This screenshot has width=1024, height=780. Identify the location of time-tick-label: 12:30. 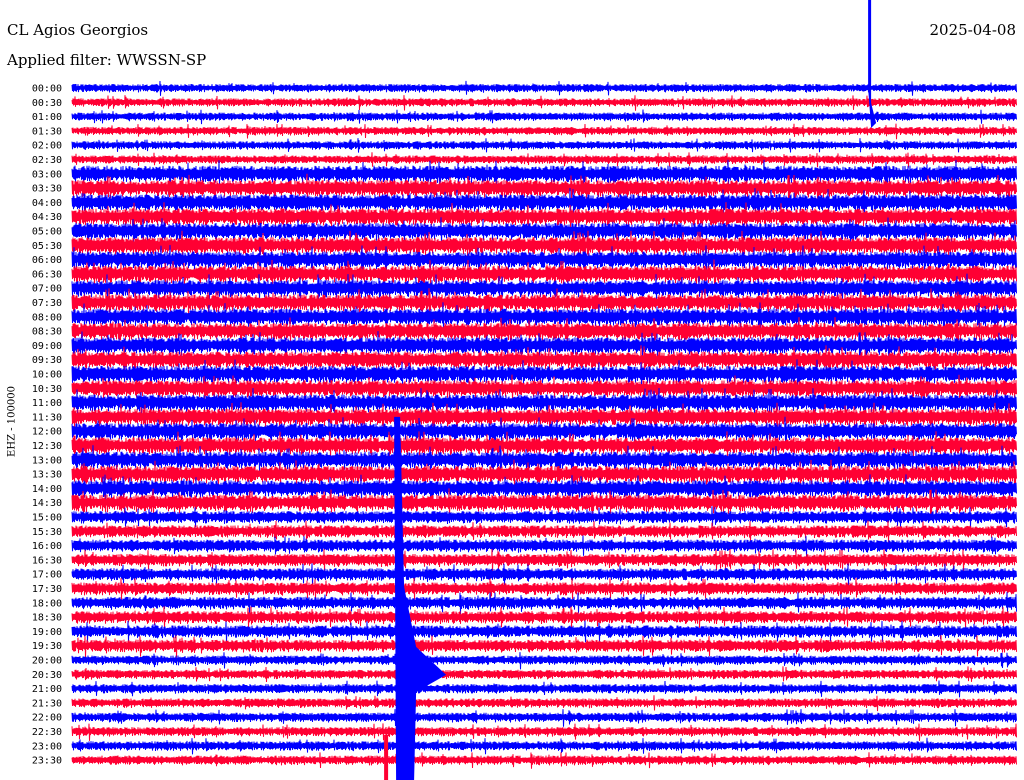
(47, 446).